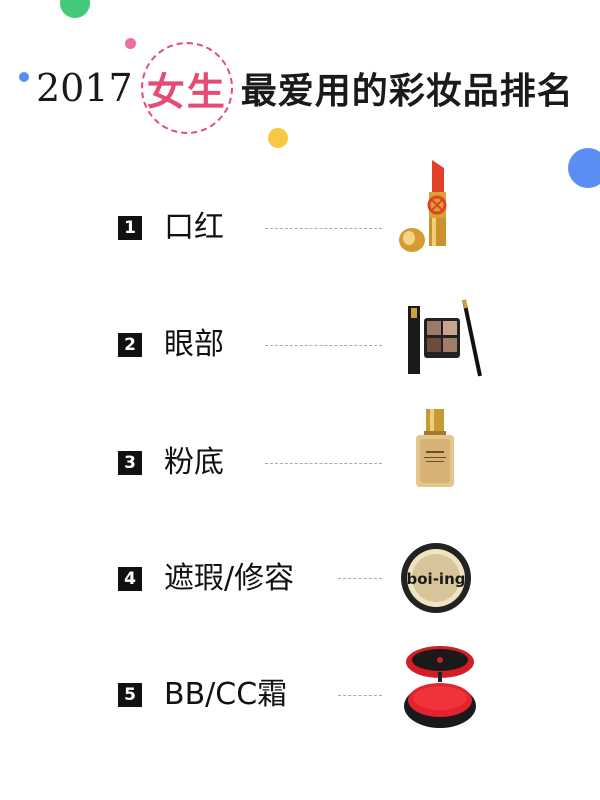 This screenshot has height=800, width=600. I want to click on ranking-item-5: 5 BB/CC霜, so click(300, 695).